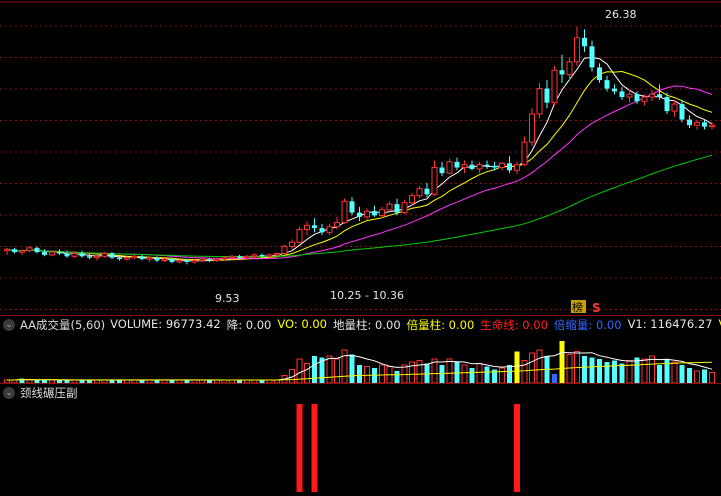 Image resolution: width=721 pixels, height=496 pixels. I want to click on volume-field: 降: 0.00, so click(249, 325).